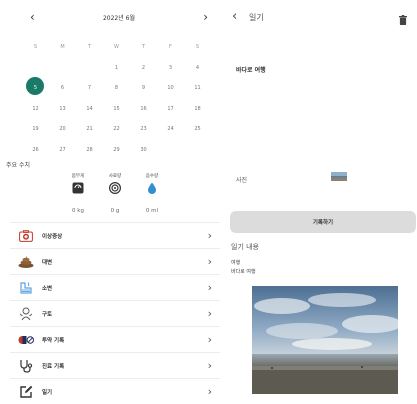  I want to click on calendar-week: 12 13 14 15 16 17 18, so click(116, 109).